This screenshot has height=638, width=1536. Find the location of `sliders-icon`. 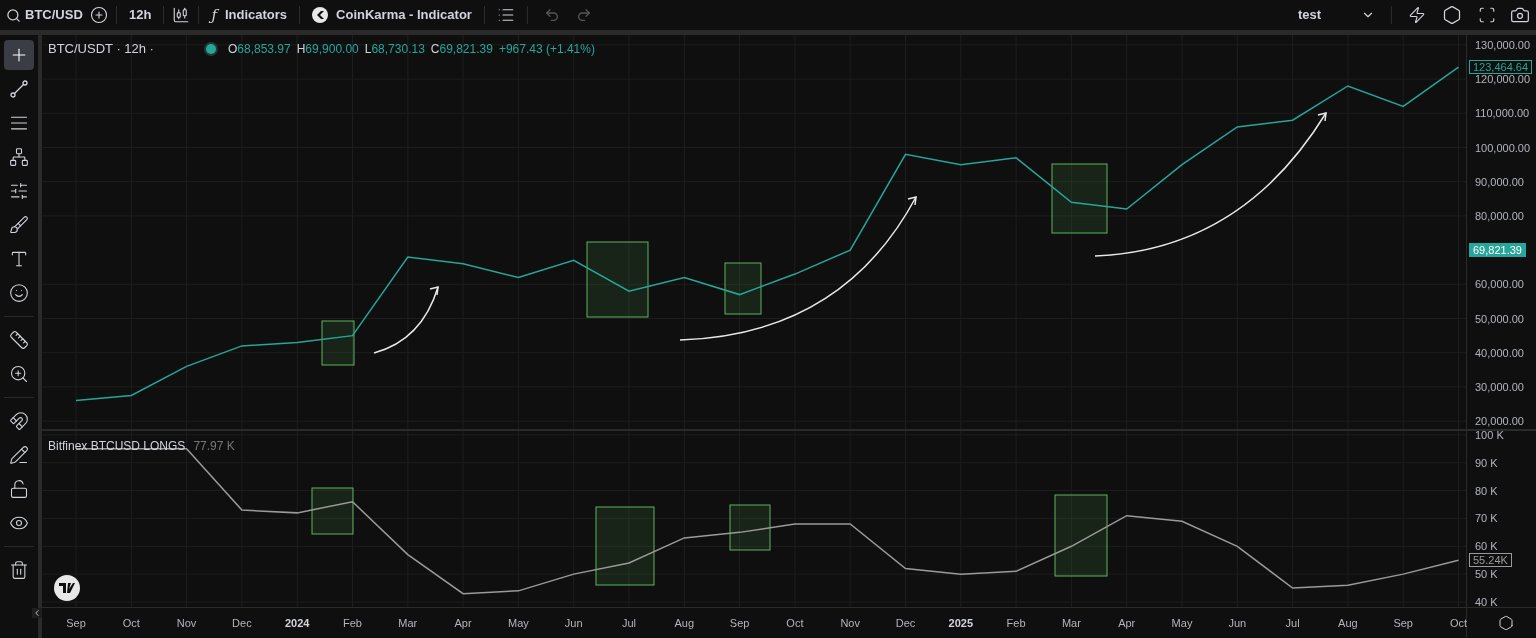

sliders-icon is located at coordinates (19, 191).